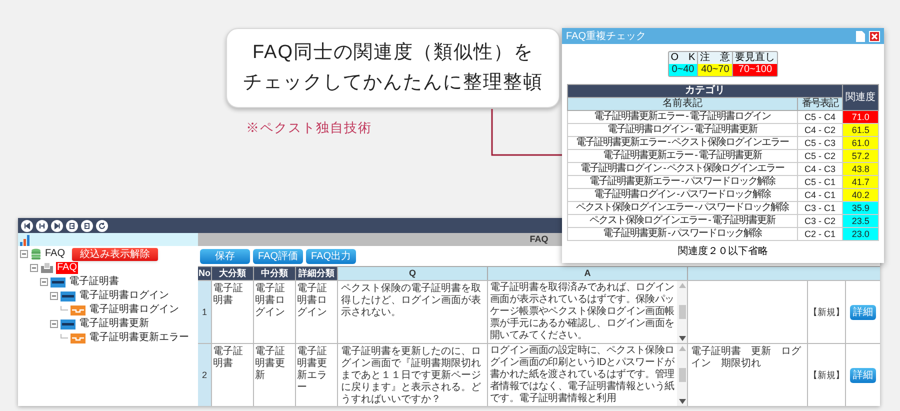  Describe the element at coordinates (860, 169) in the screenshot. I see `score-cell: 43.8` at that location.